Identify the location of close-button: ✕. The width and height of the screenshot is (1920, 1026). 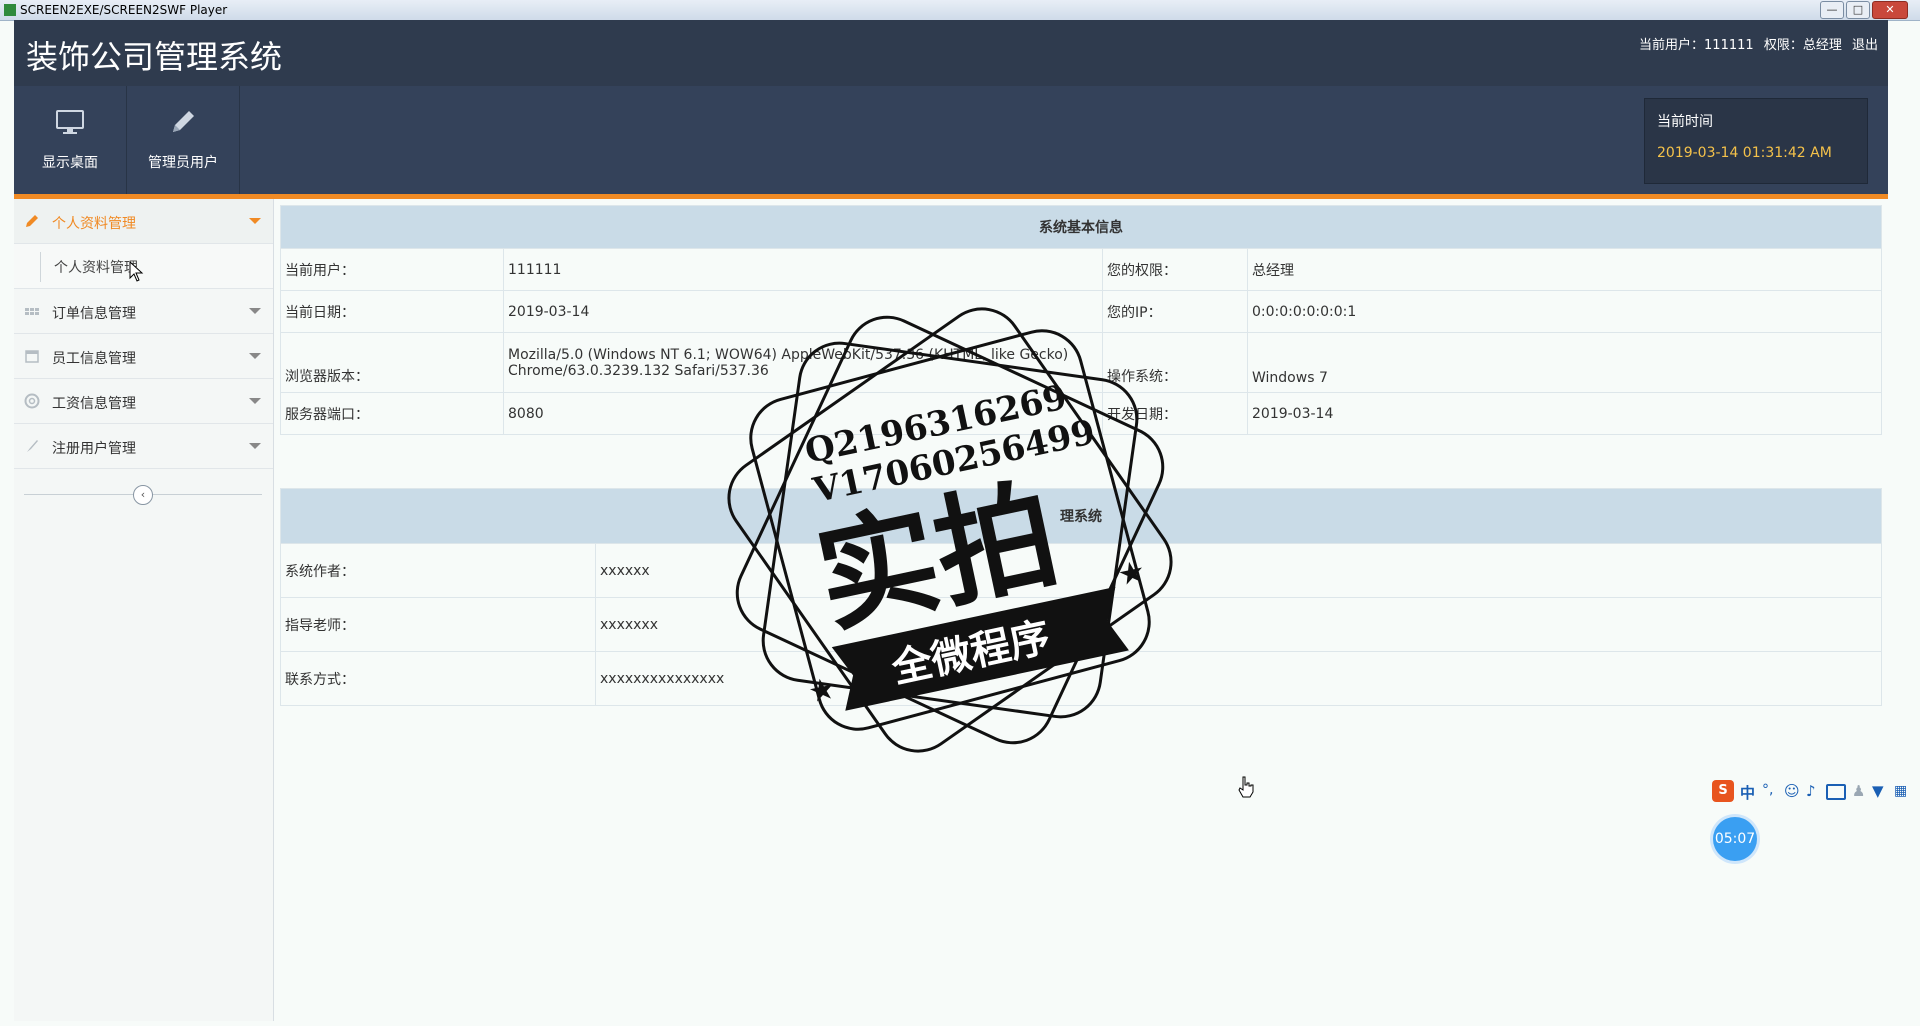
(1890, 10).